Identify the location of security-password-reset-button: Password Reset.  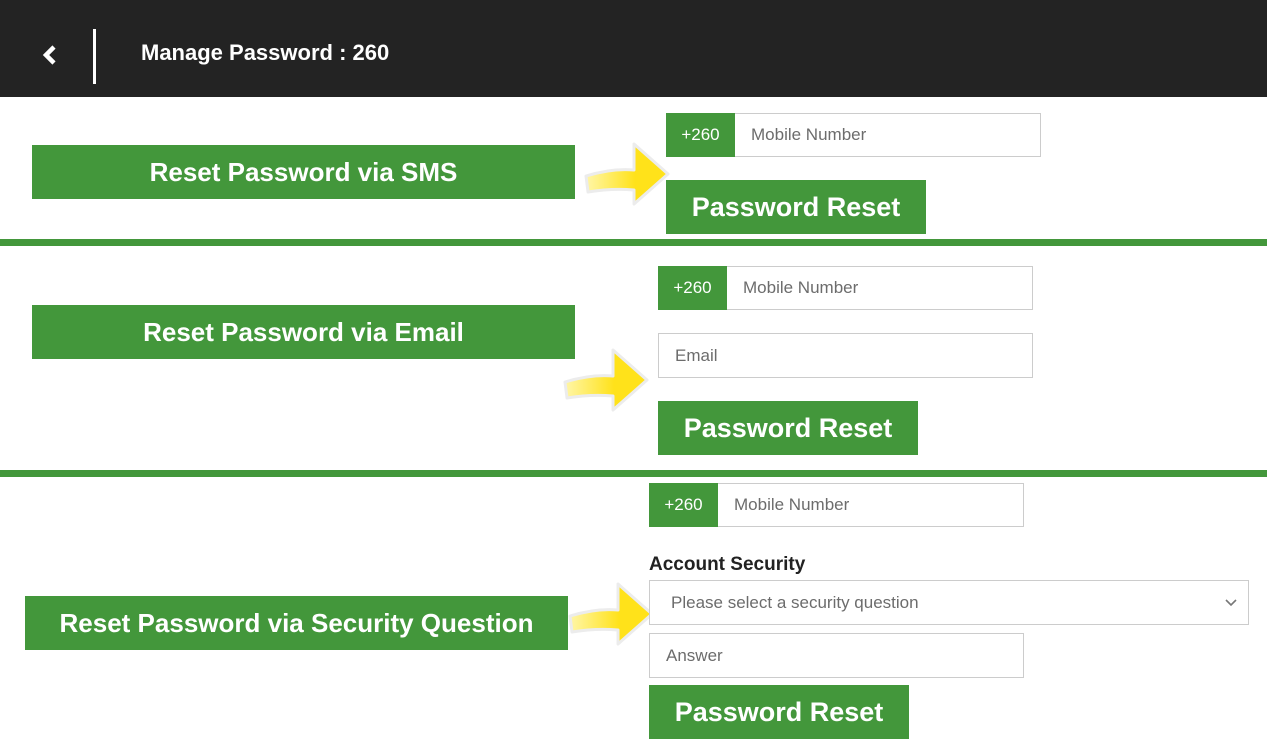
(779, 712).